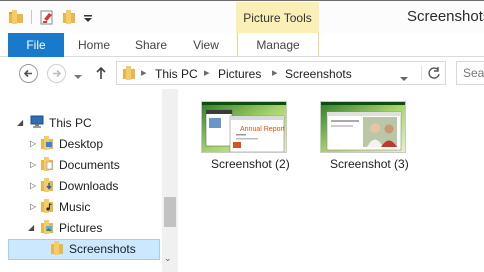  I want to click on thumbnail-image: Annual Report, so click(244, 127).